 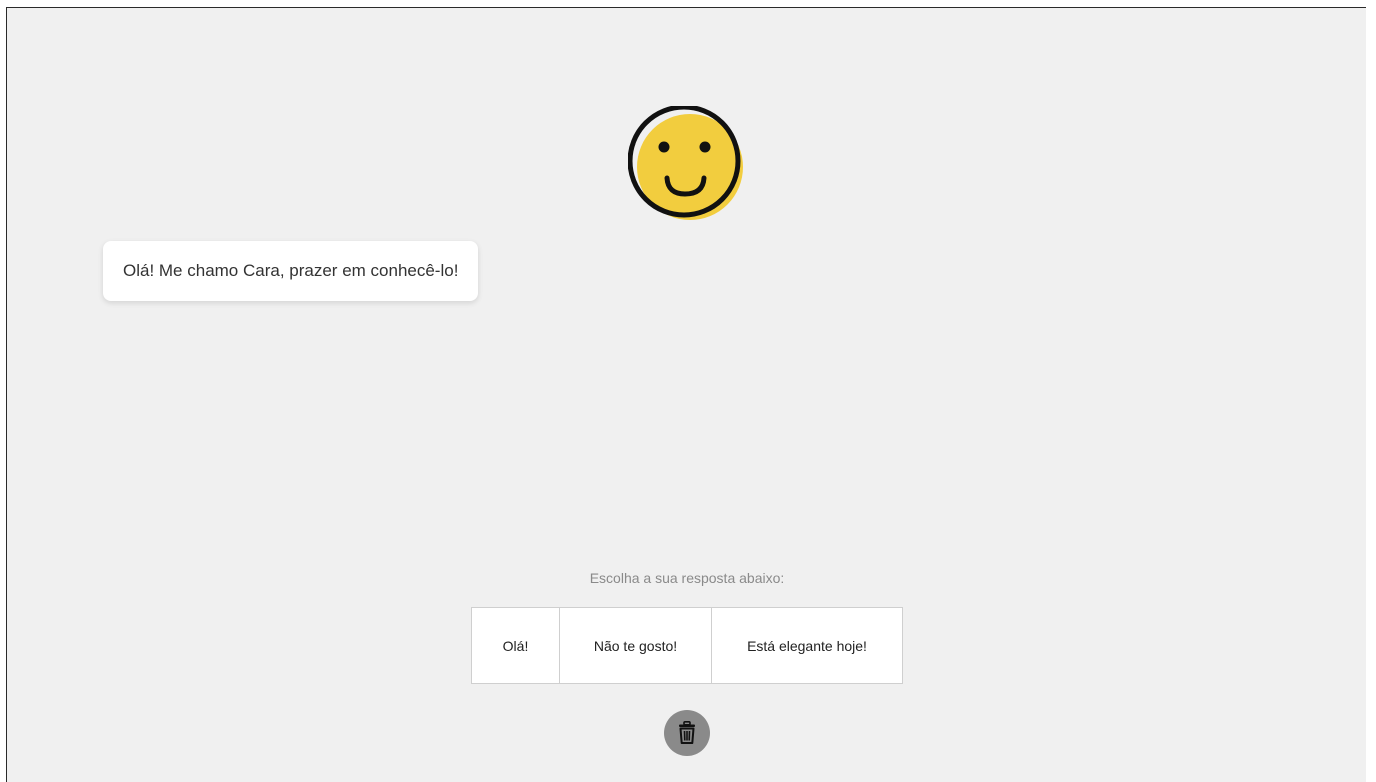 What do you see at coordinates (515, 645) in the screenshot?
I see `reply-option-ola: Olá!` at bounding box center [515, 645].